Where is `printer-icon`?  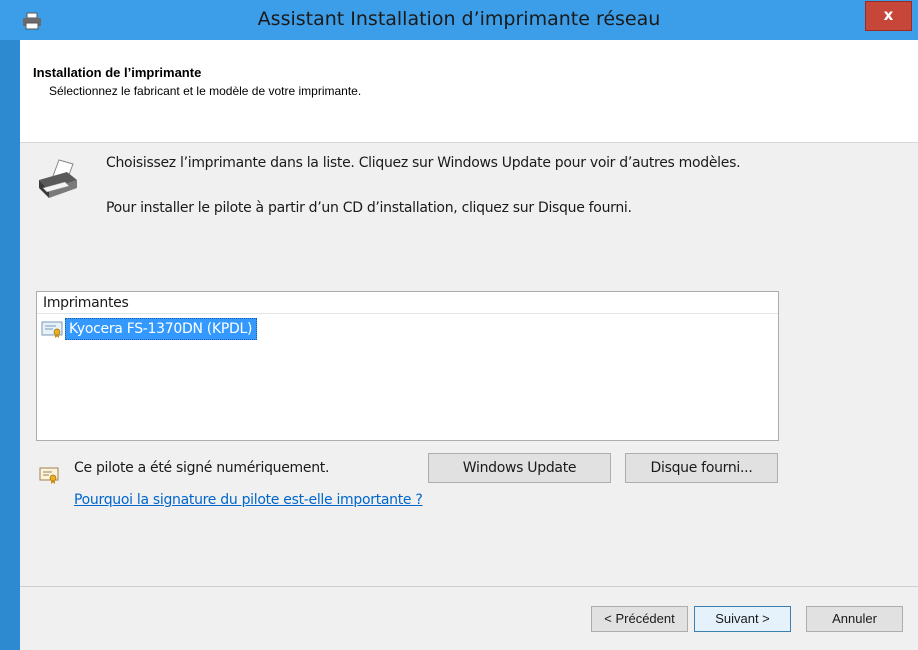 printer-icon is located at coordinates (58, 178).